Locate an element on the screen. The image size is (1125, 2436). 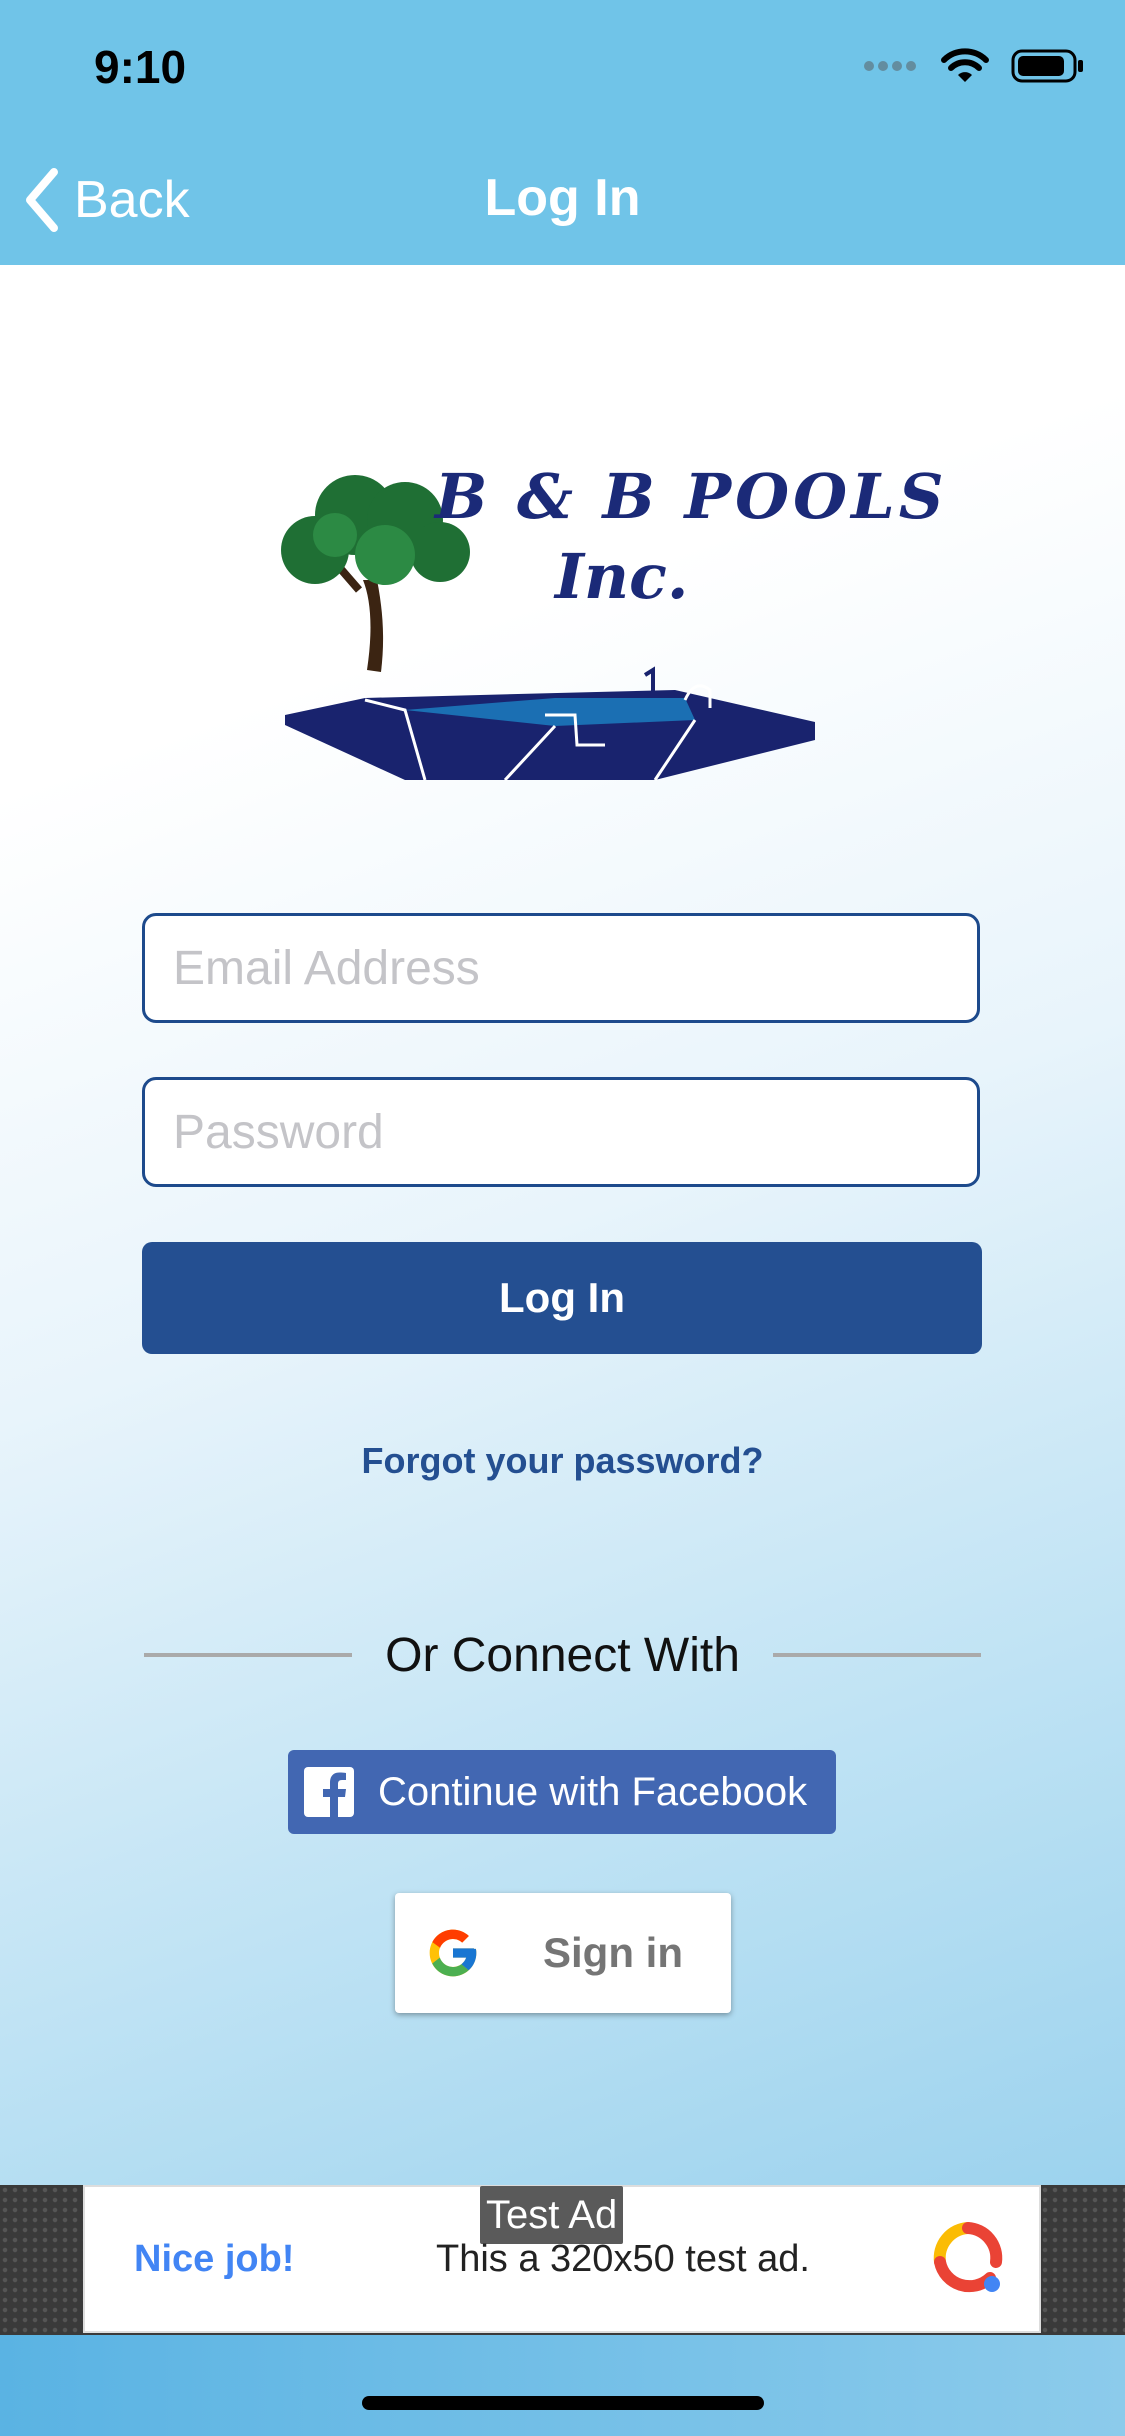
facebook-button-label: Continue with Facebook is located at coordinates (593, 1791).